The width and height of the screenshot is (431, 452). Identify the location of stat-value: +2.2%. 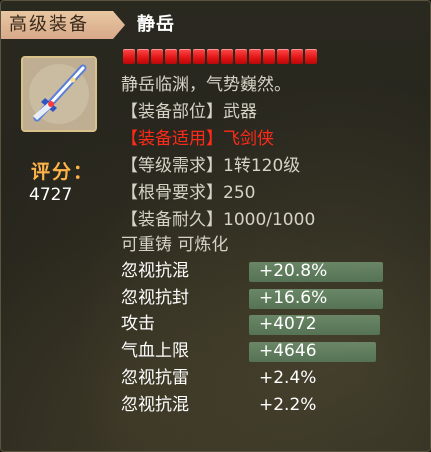
(288, 405).